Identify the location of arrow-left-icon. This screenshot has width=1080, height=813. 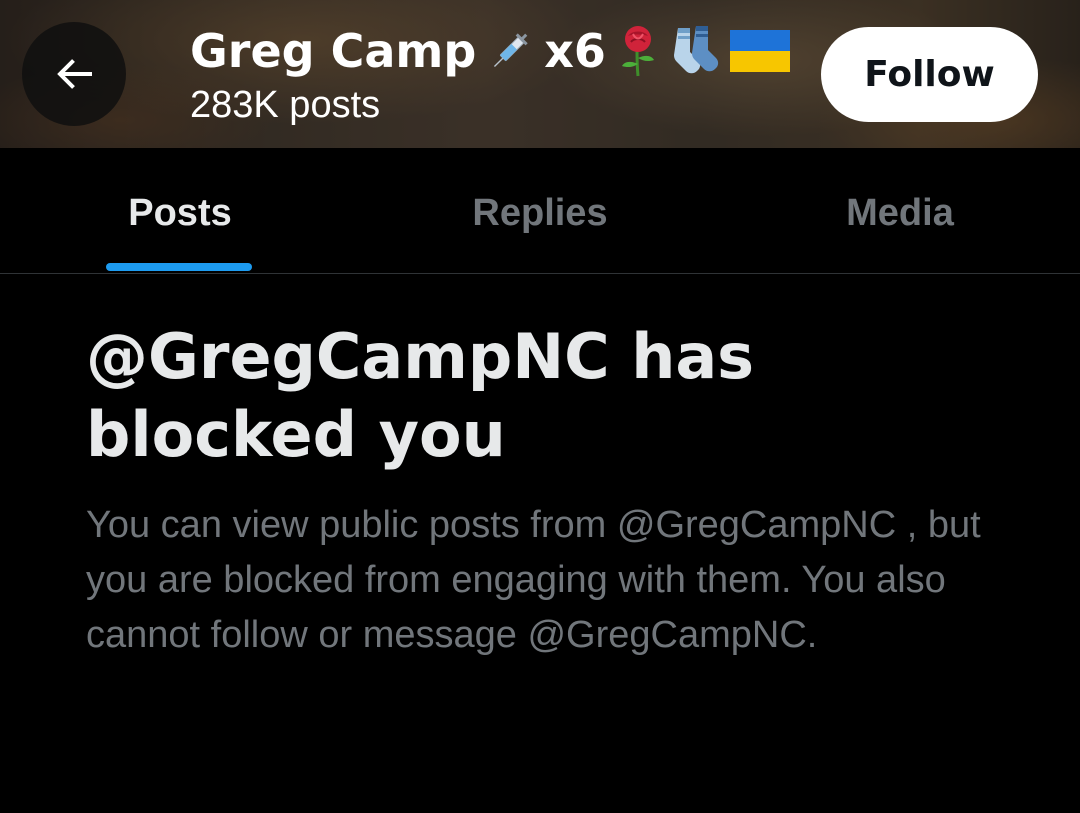
(74, 74).